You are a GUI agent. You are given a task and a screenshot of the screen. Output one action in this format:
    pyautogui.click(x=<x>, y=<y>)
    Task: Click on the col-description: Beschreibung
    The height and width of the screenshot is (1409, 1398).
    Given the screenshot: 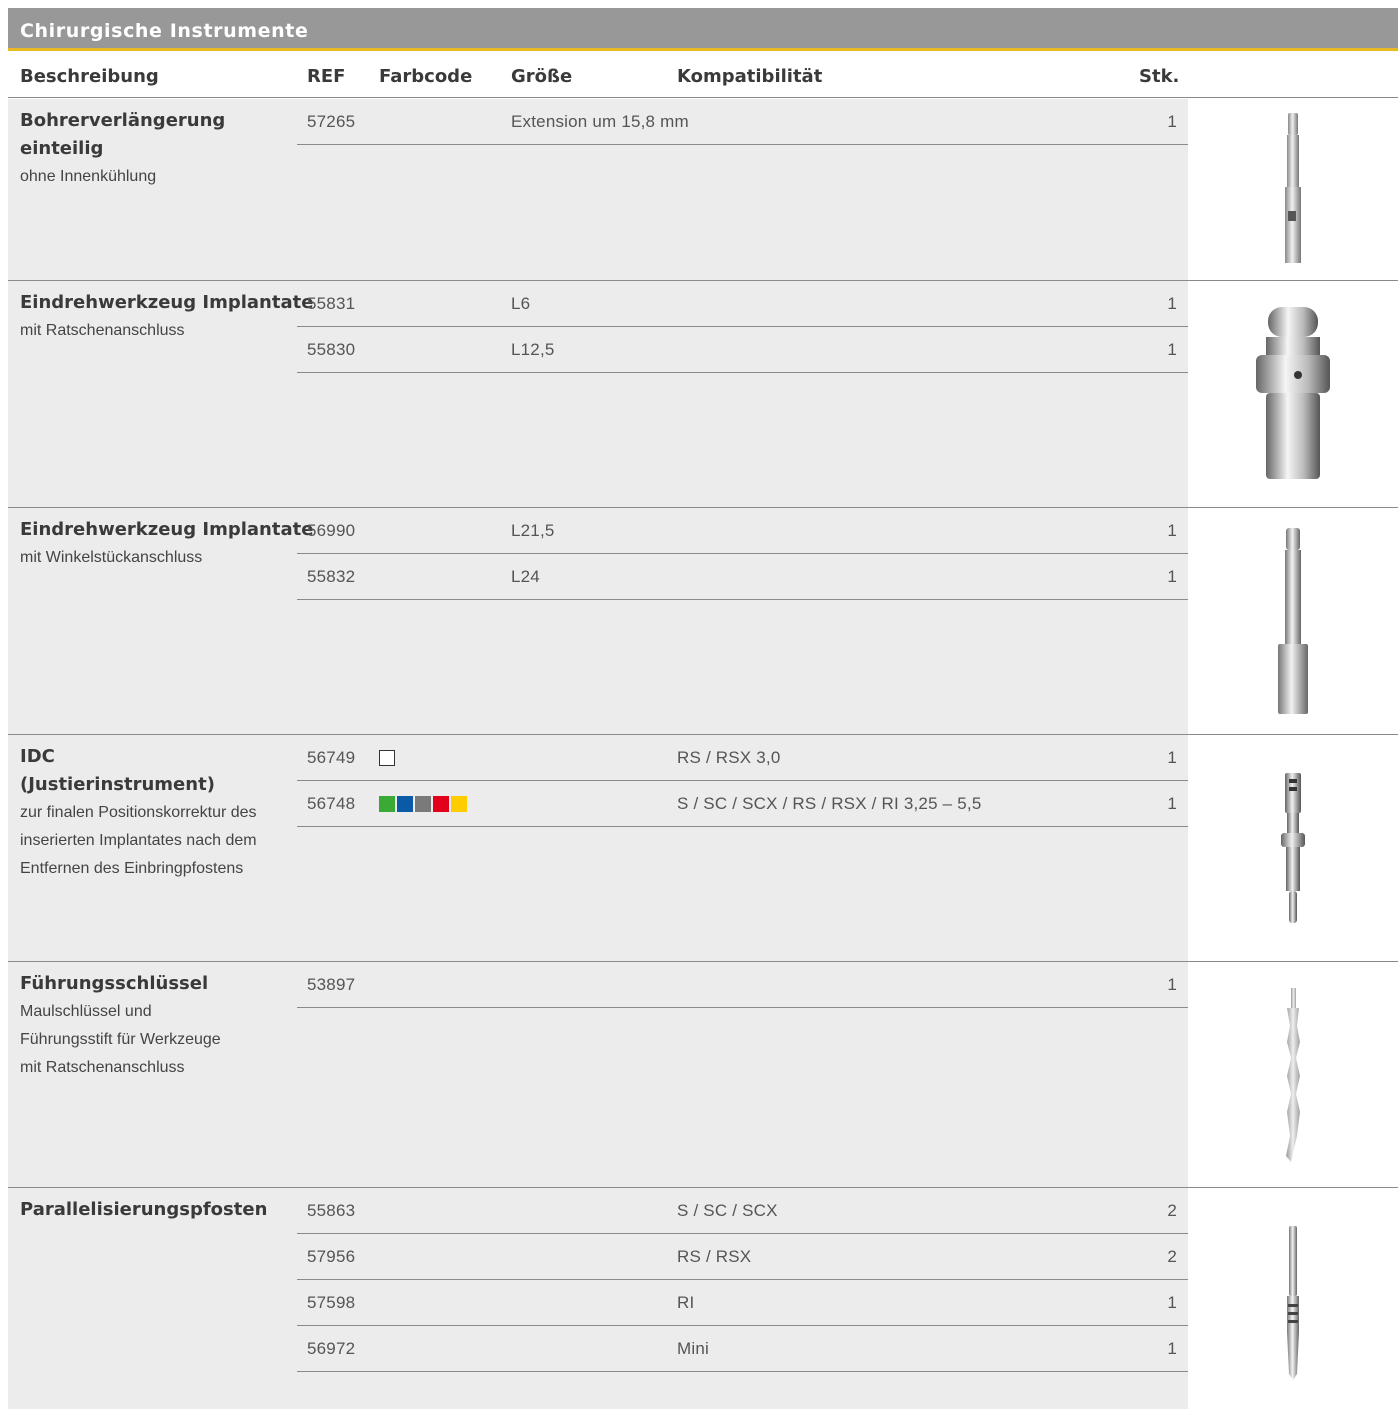 What is the action you would take?
    pyautogui.click(x=89, y=76)
    